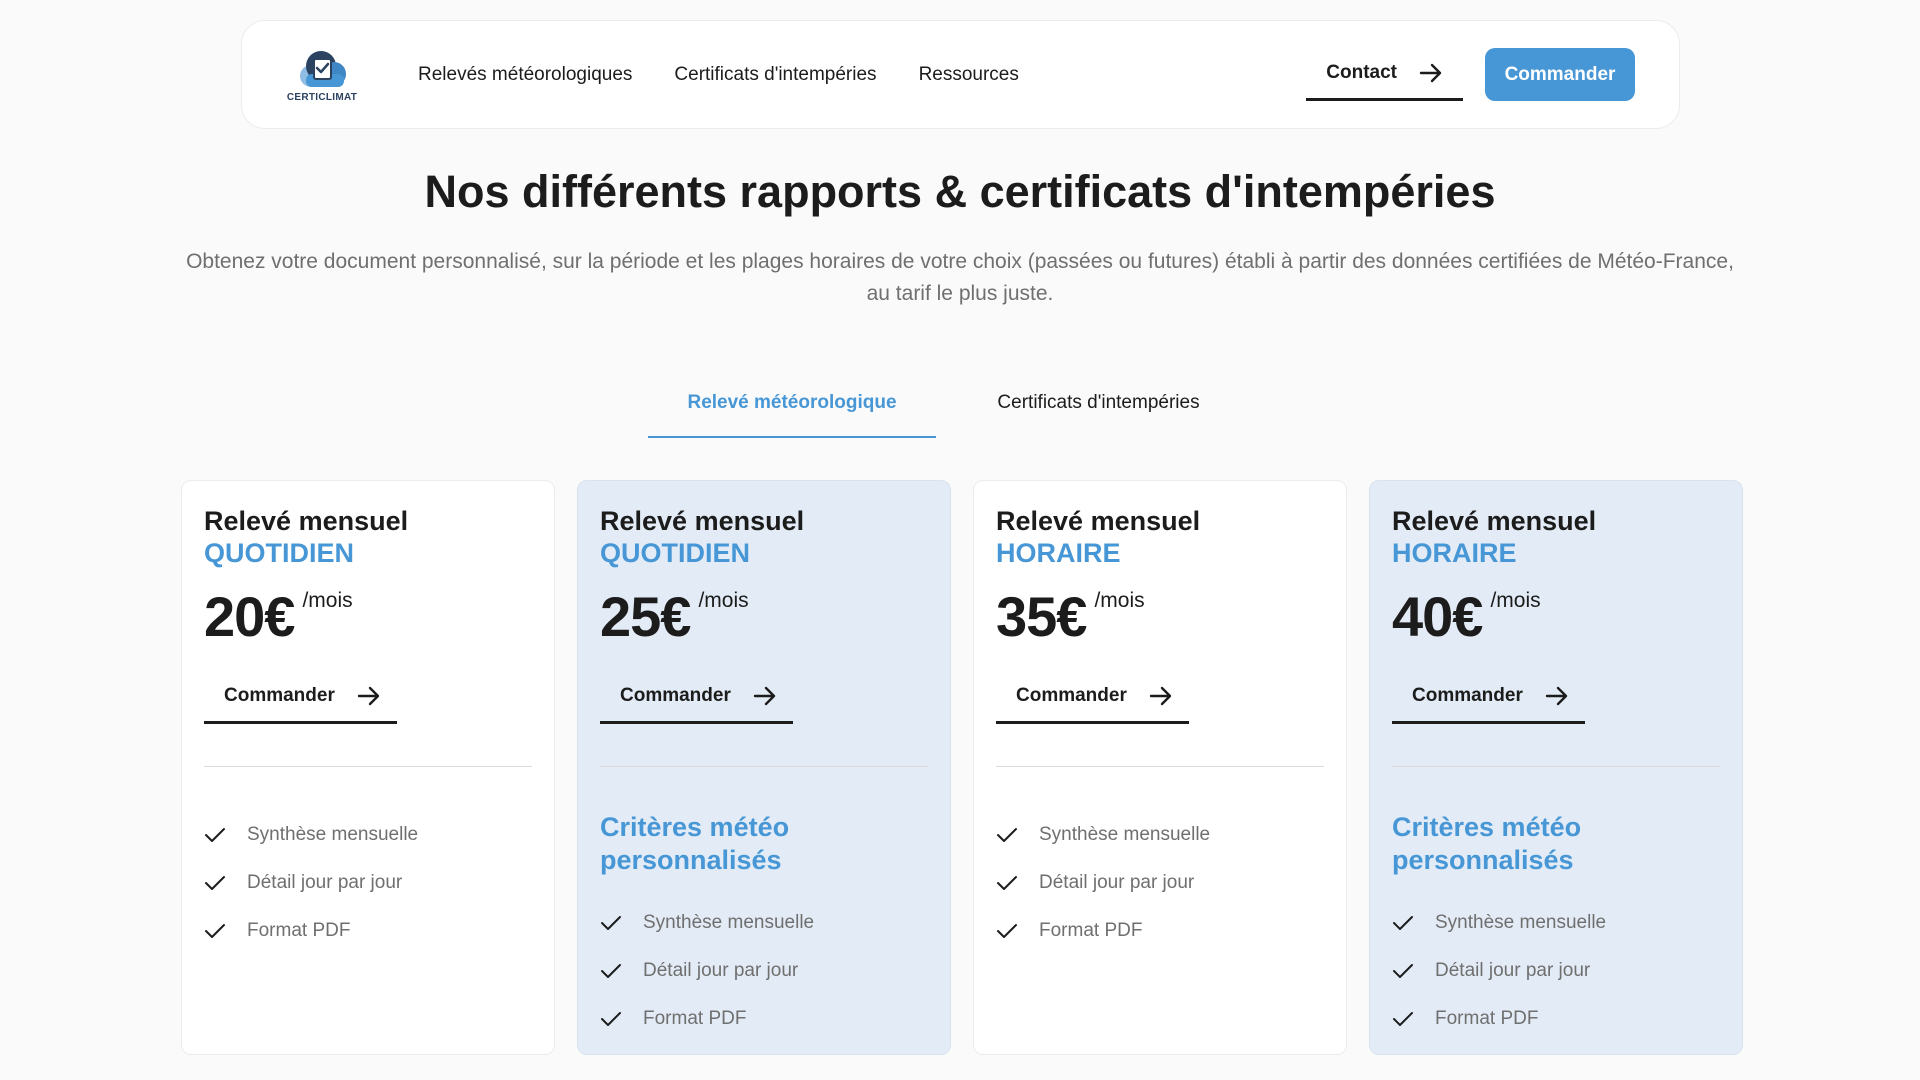  I want to click on contact-link: Contact, so click(1384, 74).